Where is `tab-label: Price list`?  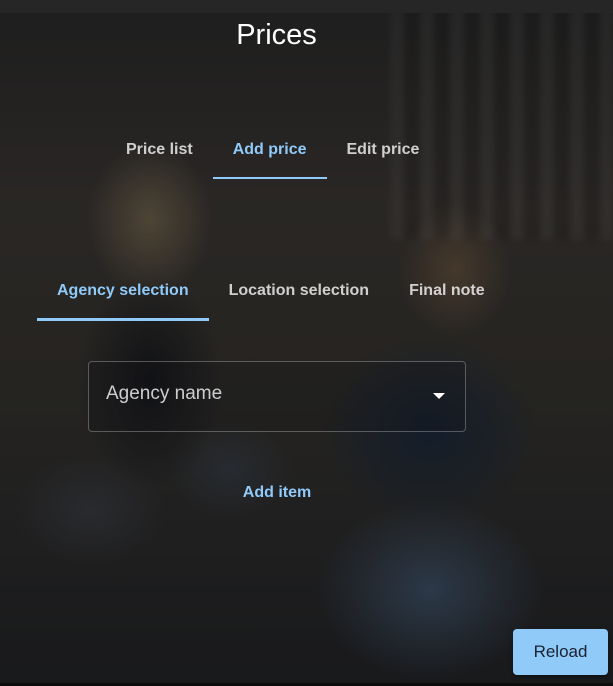 tab-label: Price list is located at coordinates (159, 149).